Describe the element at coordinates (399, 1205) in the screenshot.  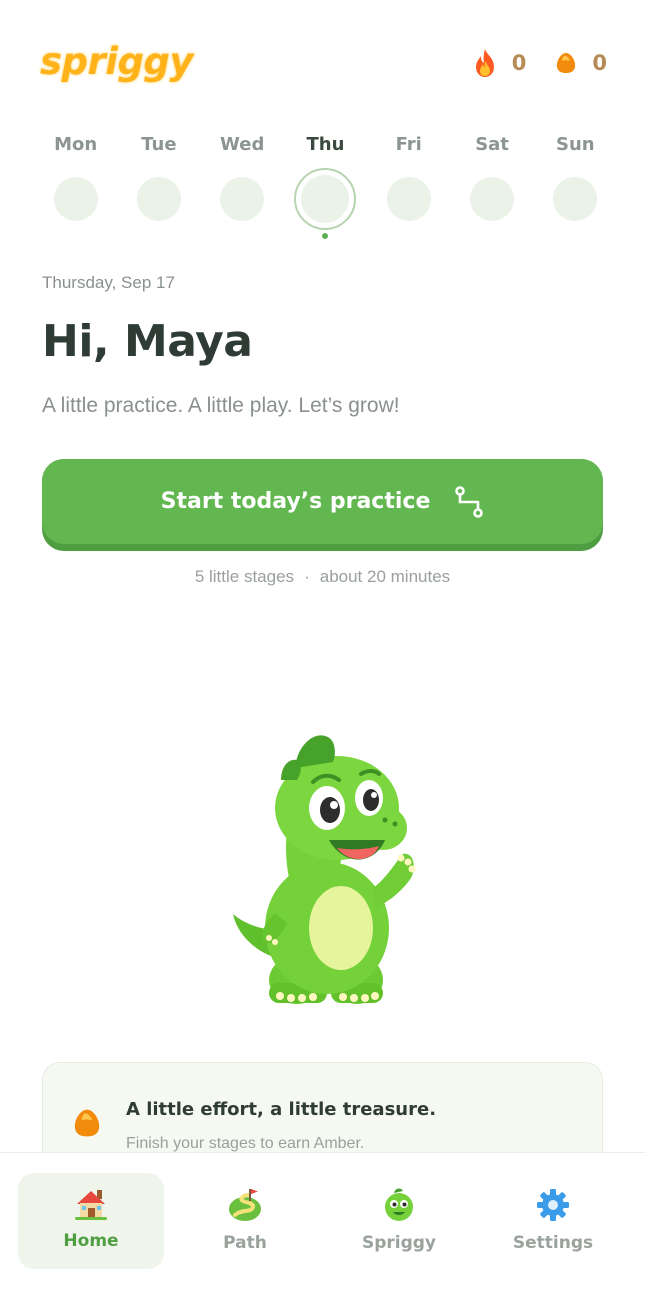
I see `dino-face-icon` at that location.